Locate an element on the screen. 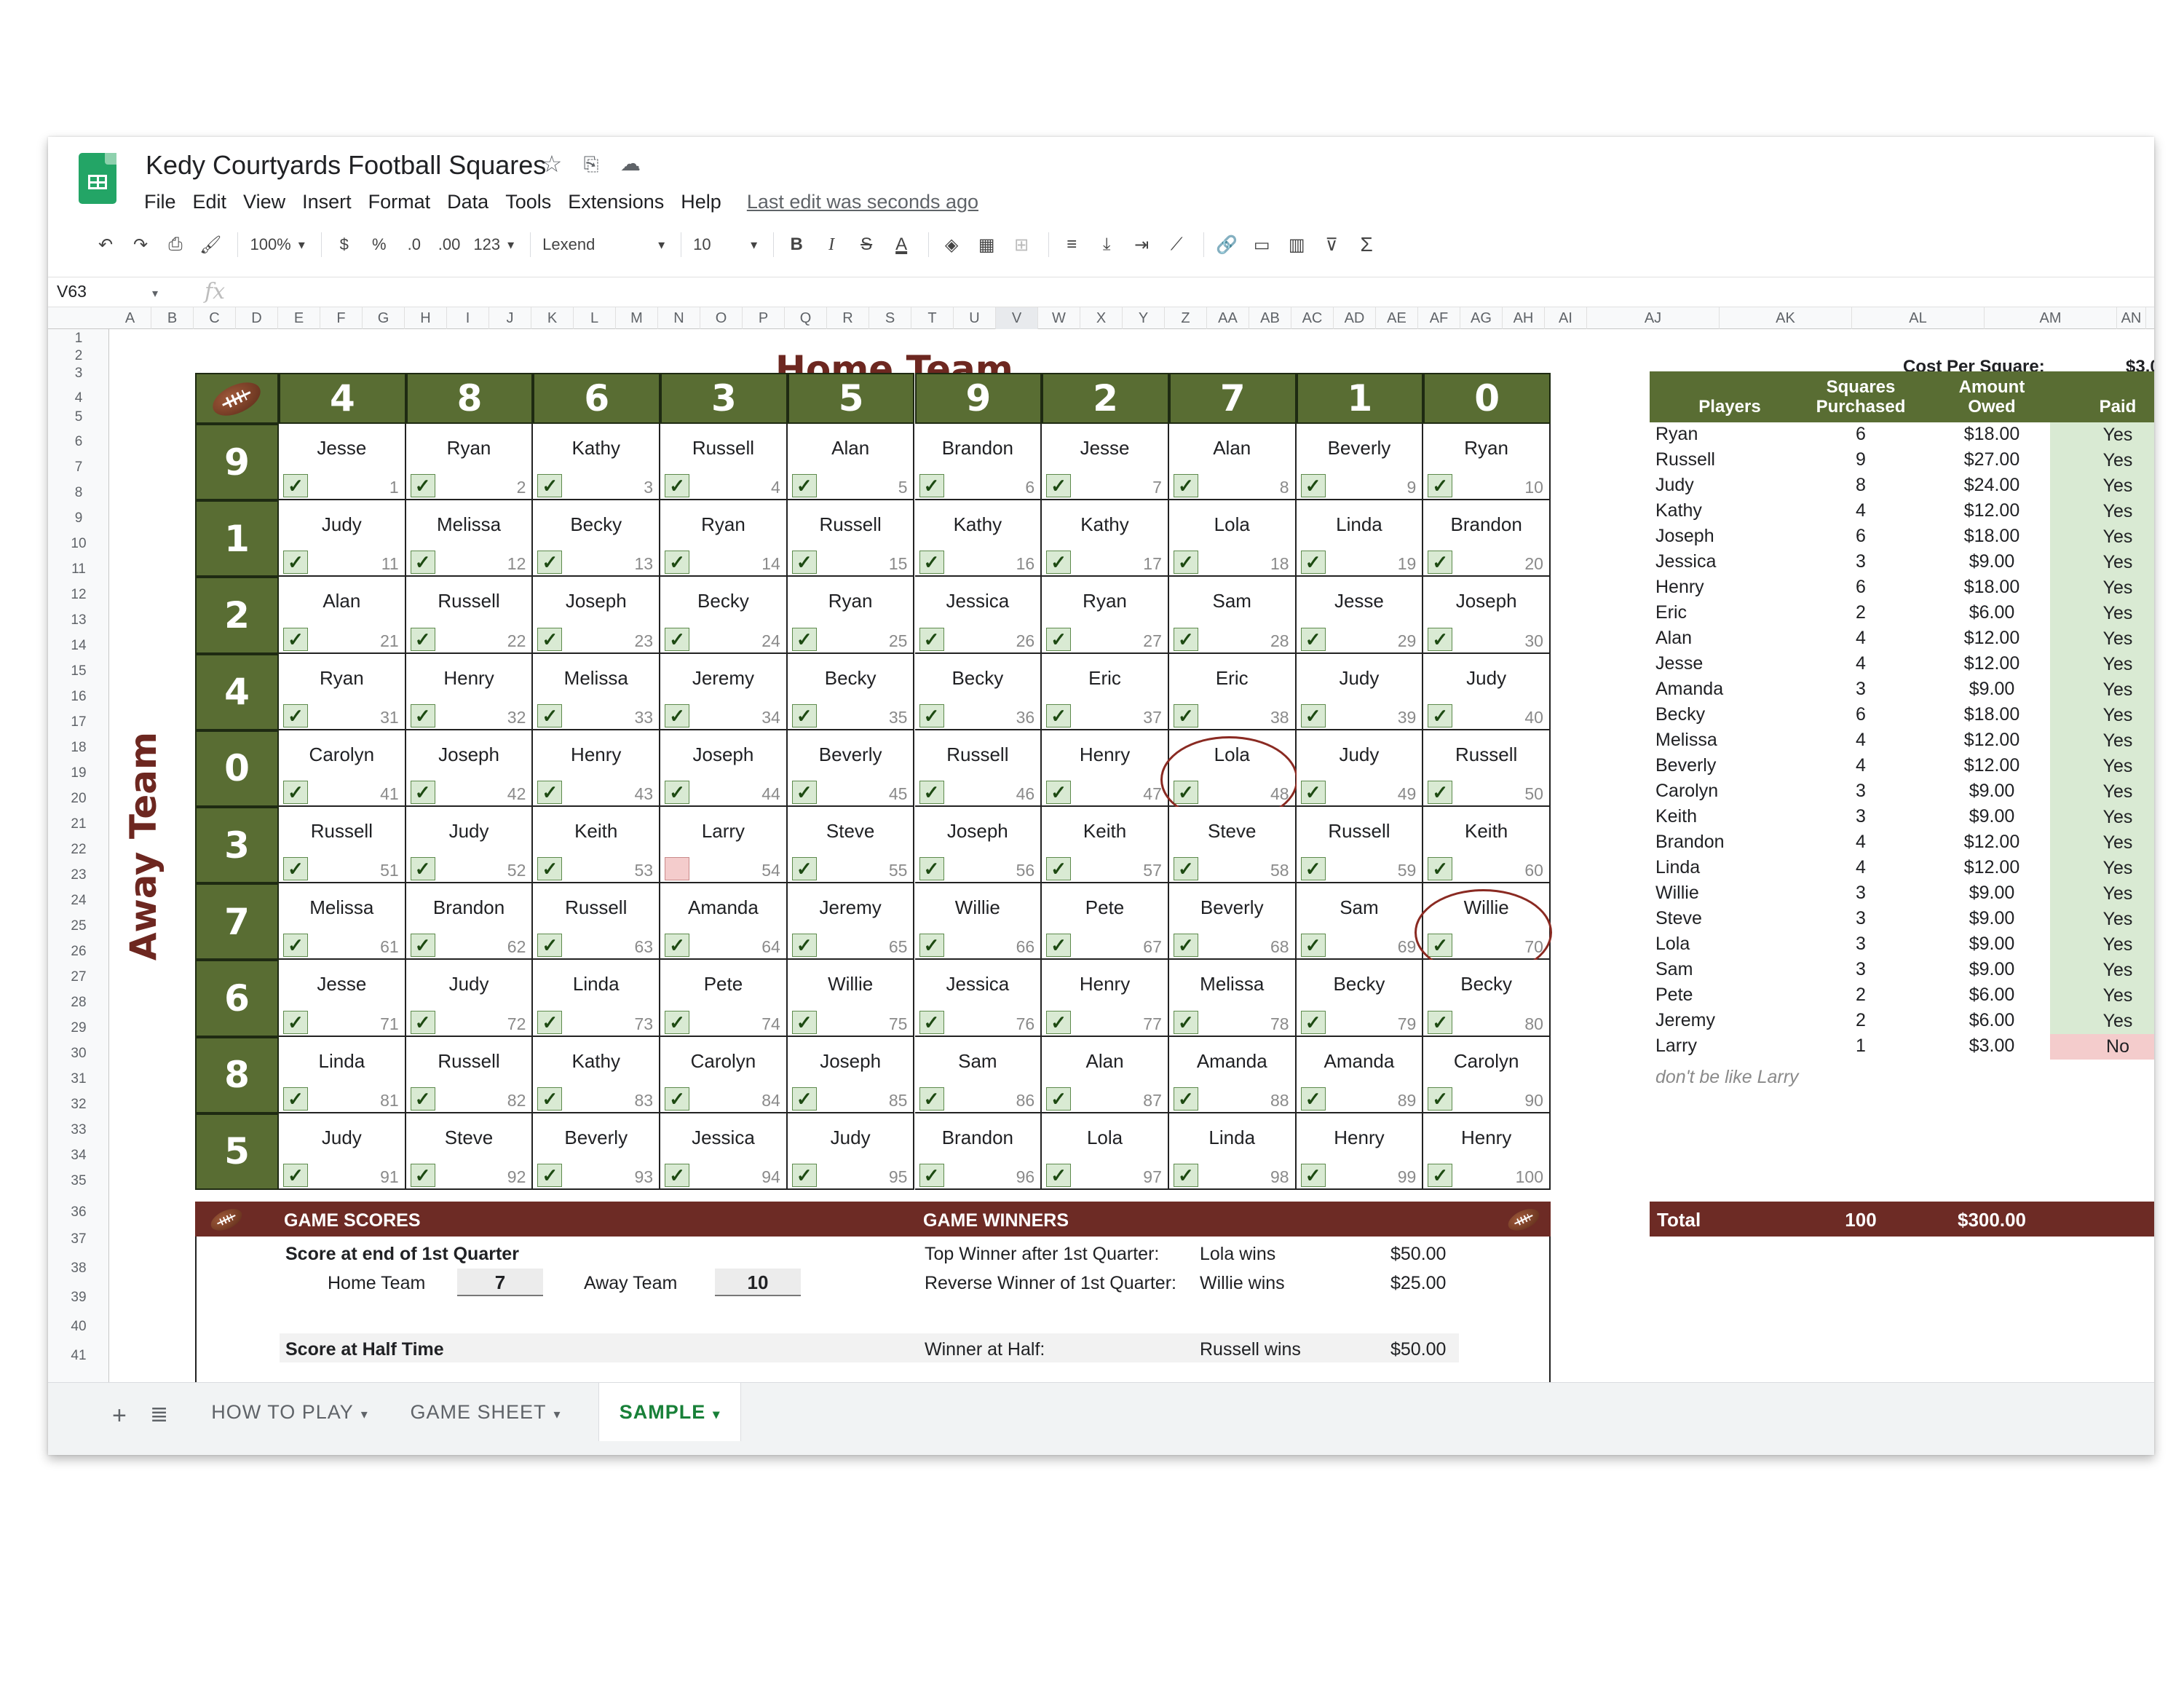 This screenshot has height=1688, width=2184. row-header: 10 is located at coordinates (78, 544).